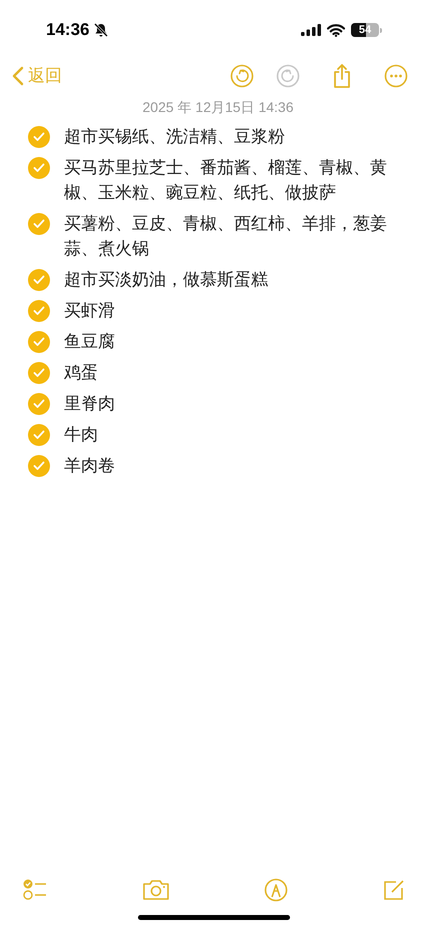 The image size is (428, 928). What do you see at coordinates (101, 30) in the screenshot?
I see `bell-slash-icon` at bounding box center [101, 30].